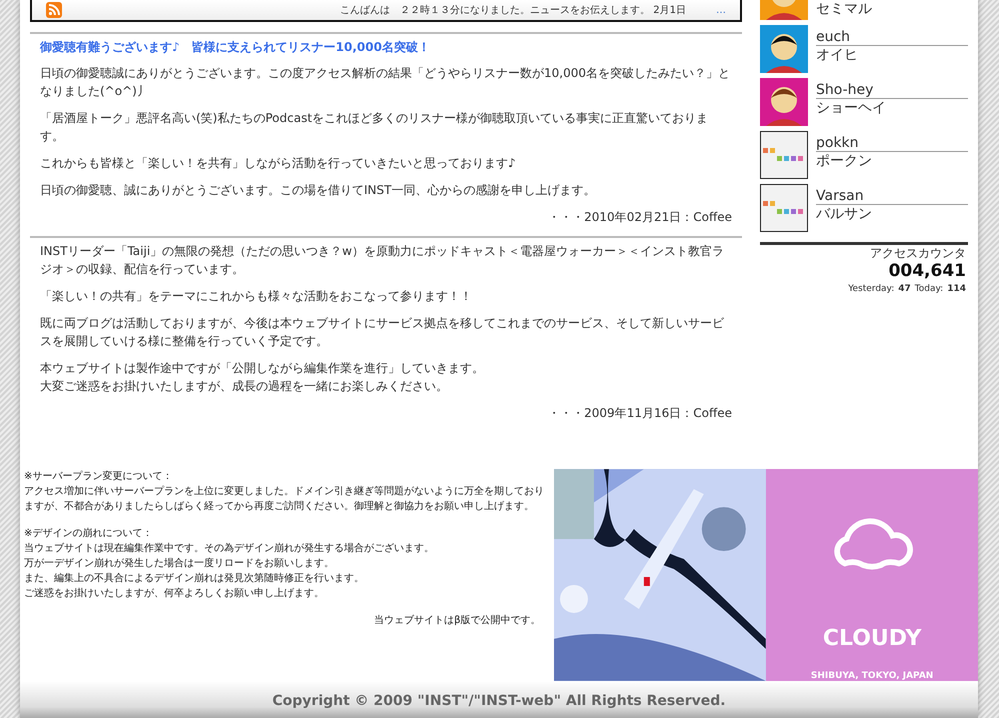 The height and width of the screenshot is (718, 999). What do you see at coordinates (89, 533) in the screenshot?
I see `notice-heading: ※デザインの崩れについて：` at bounding box center [89, 533].